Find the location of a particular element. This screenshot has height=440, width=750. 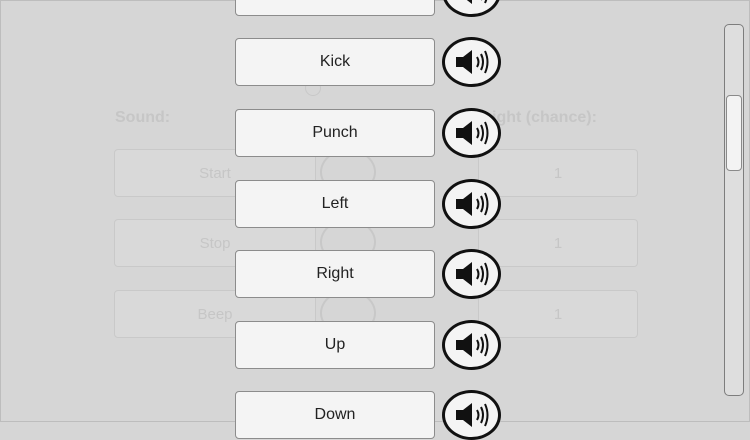

scrollbar-thumb is located at coordinates (734, 133).